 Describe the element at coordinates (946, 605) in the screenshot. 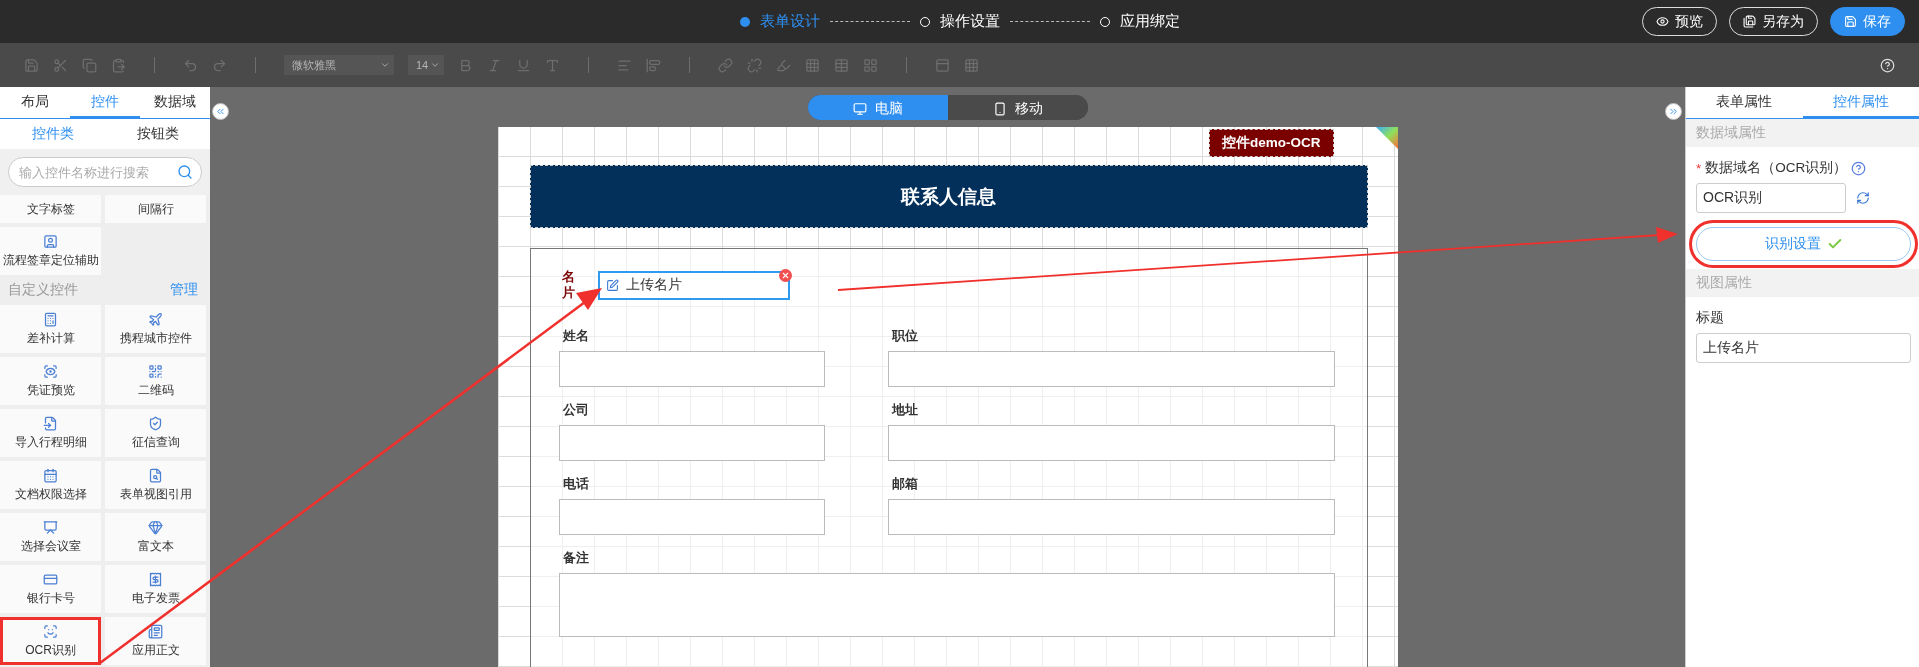

I see `textarea-field` at that location.